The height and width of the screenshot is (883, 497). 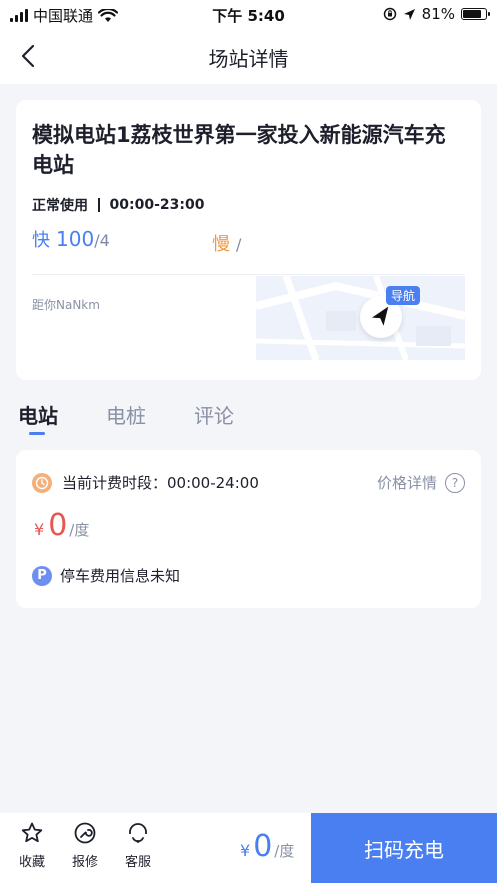 What do you see at coordinates (404, 848) in the screenshot?
I see `scan-to-charge-button: 扫码充电` at bounding box center [404, 848].